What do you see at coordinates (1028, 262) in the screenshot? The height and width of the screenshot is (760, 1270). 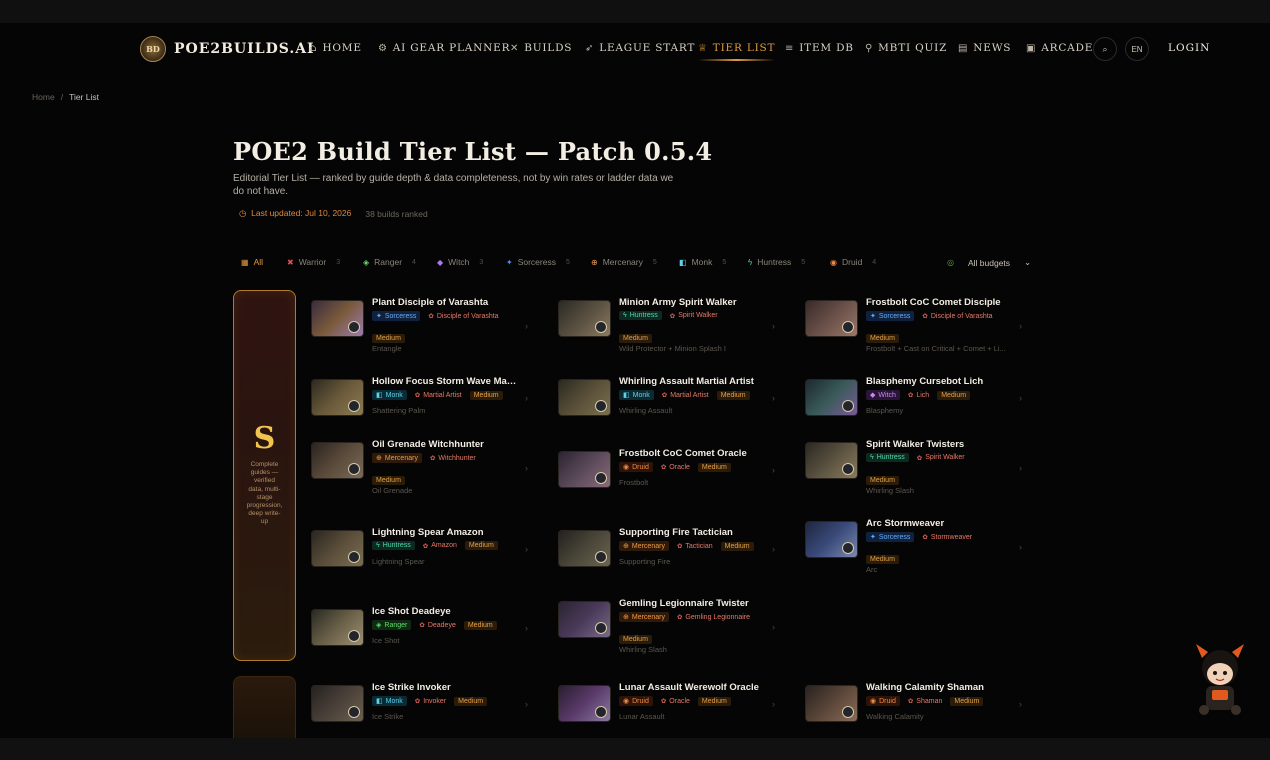 I see `chevron-down-icon: ⌄` at bounding box center [1028, 262].